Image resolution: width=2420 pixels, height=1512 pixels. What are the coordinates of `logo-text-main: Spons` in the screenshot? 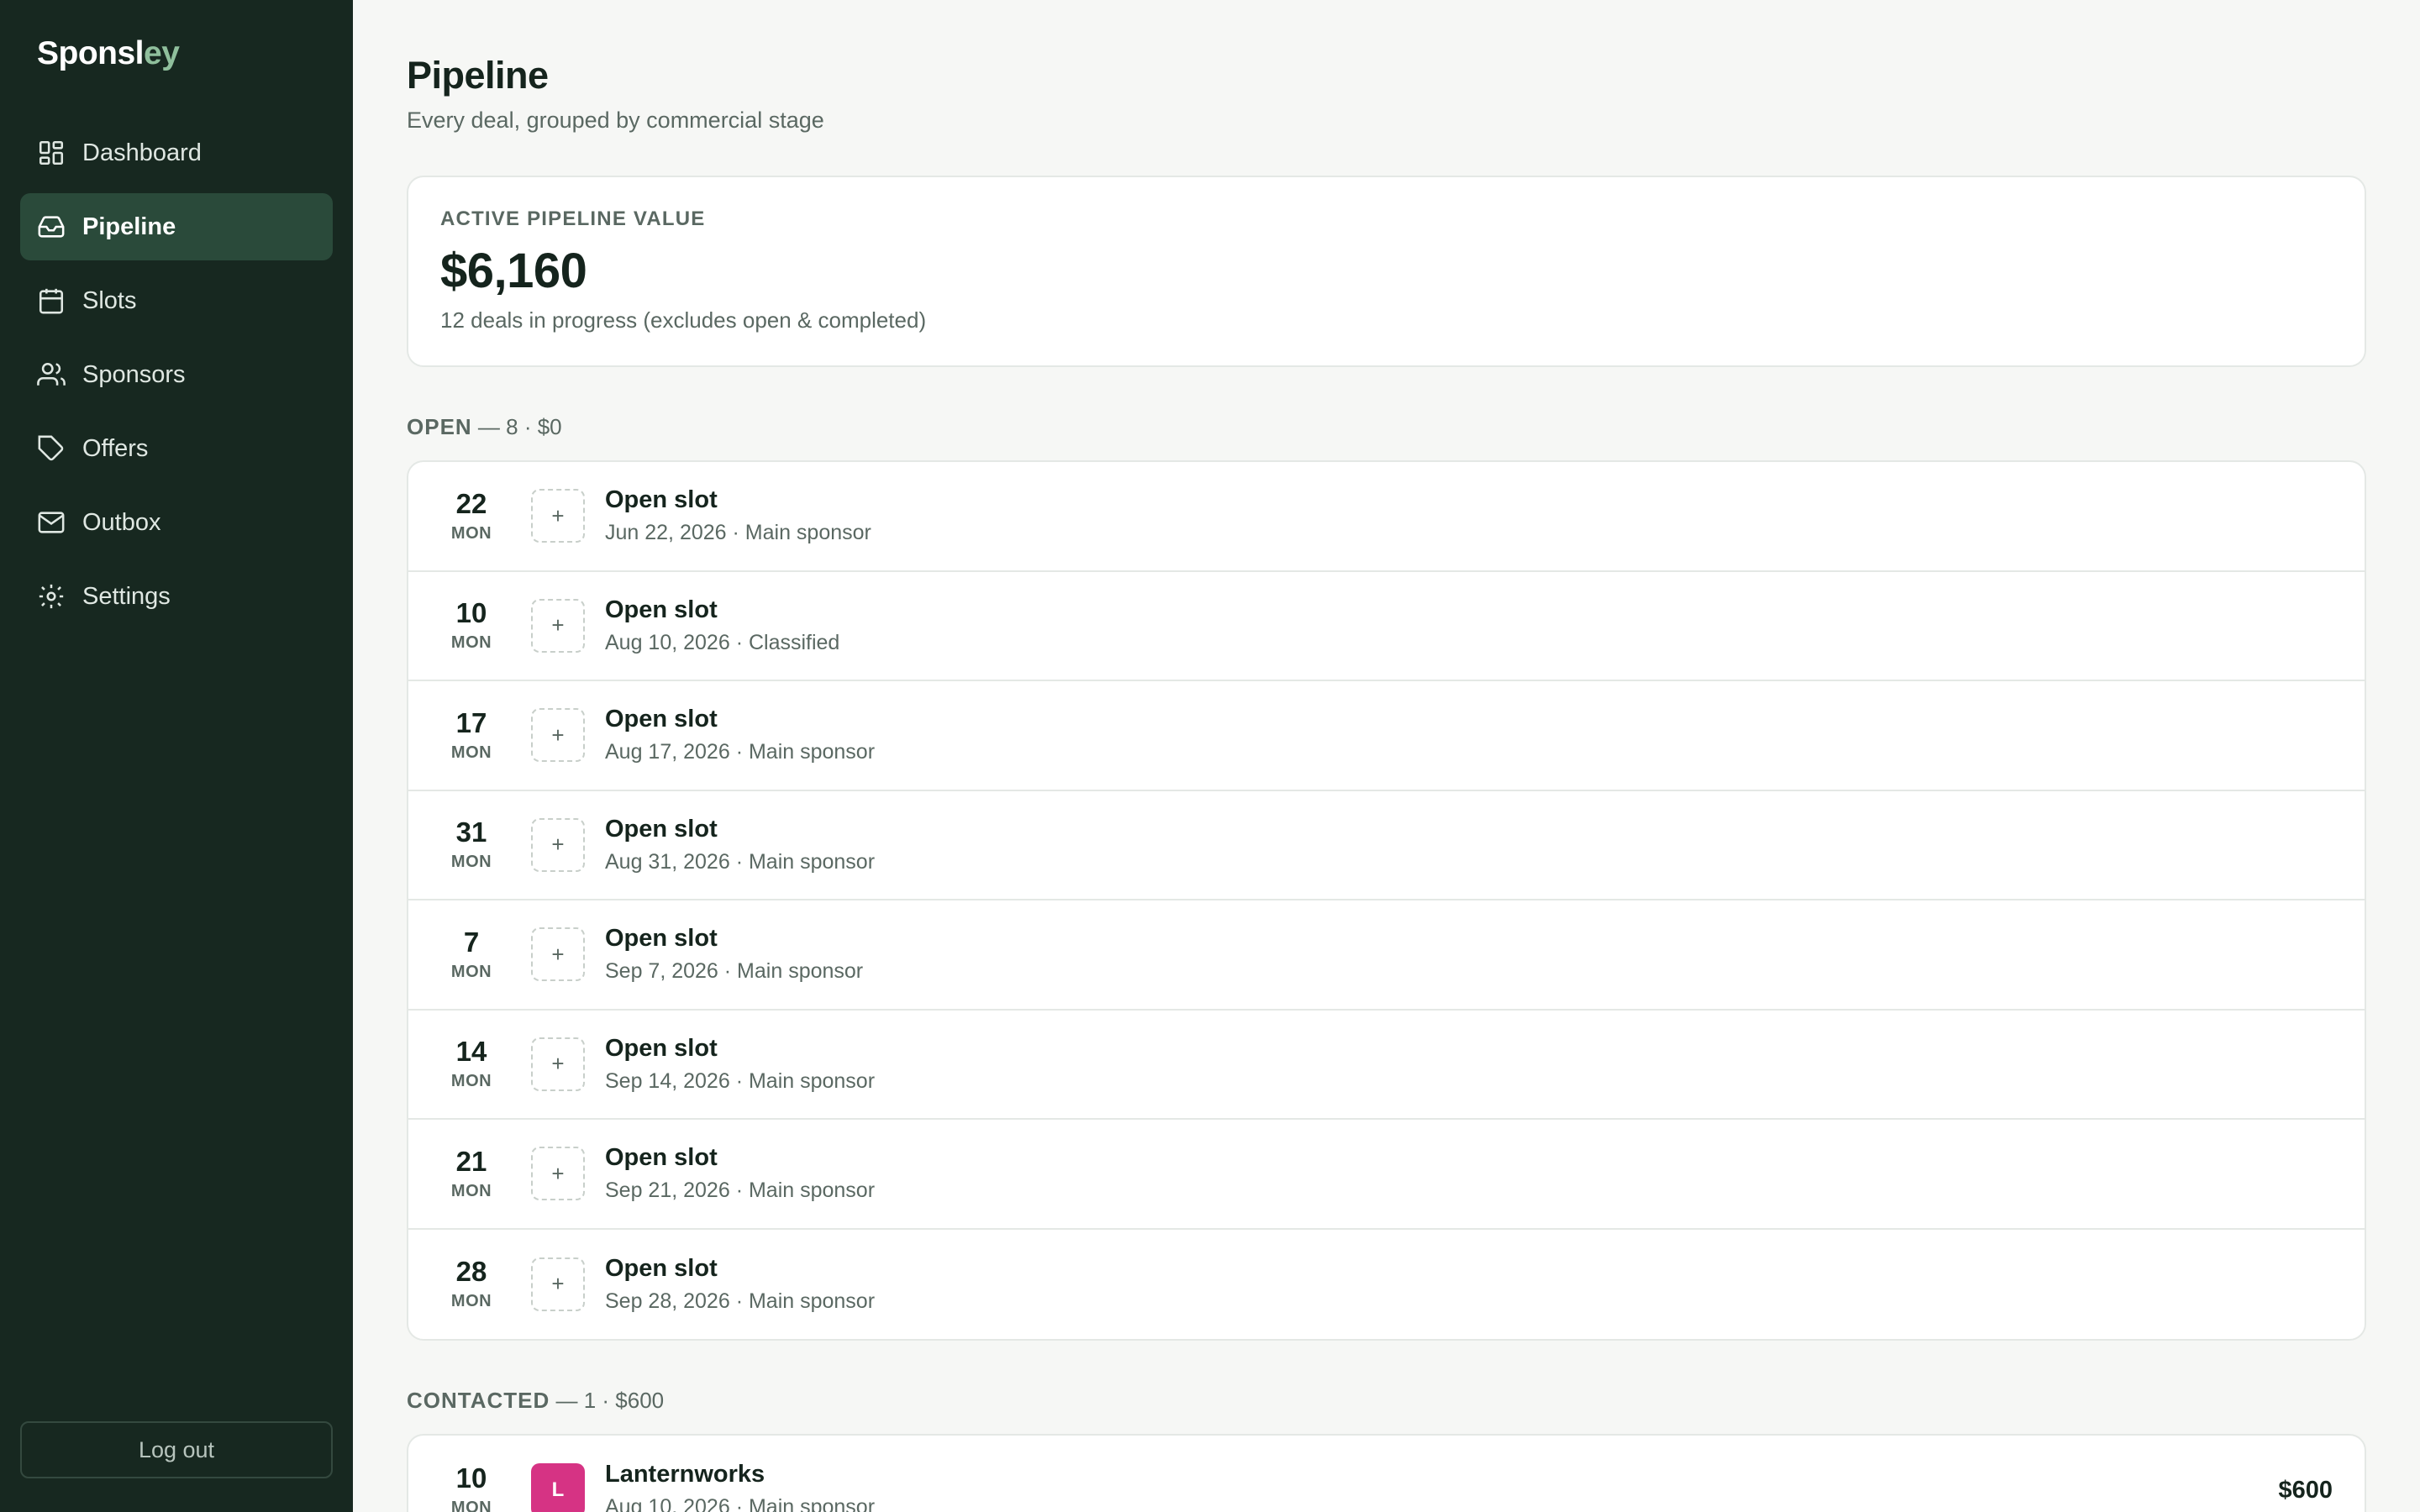 It's located at (86, 53).